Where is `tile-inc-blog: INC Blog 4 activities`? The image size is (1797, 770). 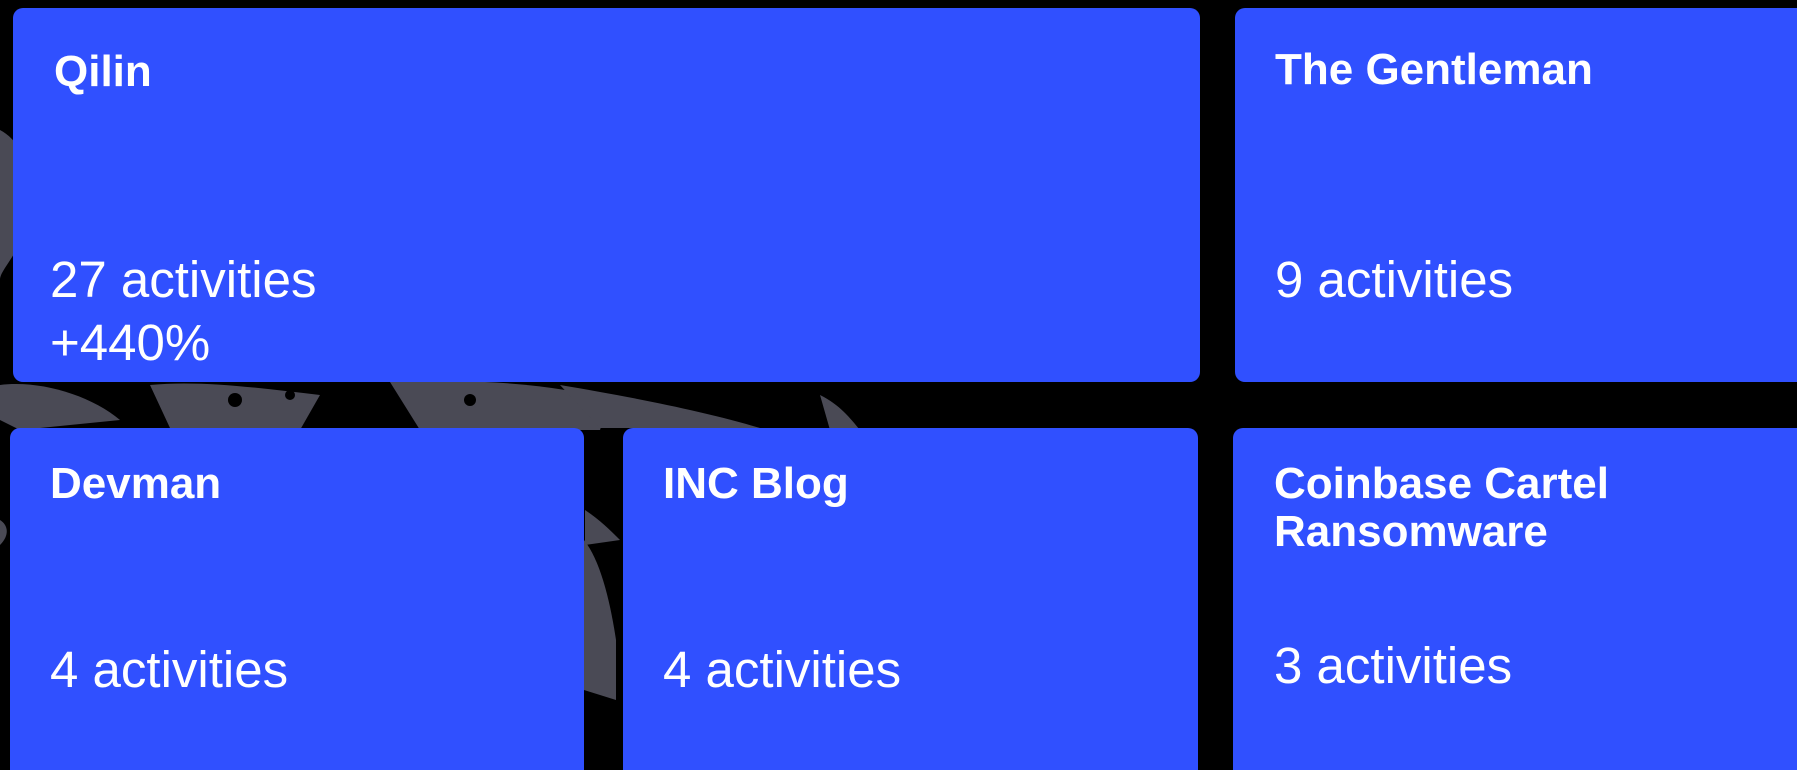 tile-inc-blog: INC Blog 4 activities is located at coordinates (910, 599).